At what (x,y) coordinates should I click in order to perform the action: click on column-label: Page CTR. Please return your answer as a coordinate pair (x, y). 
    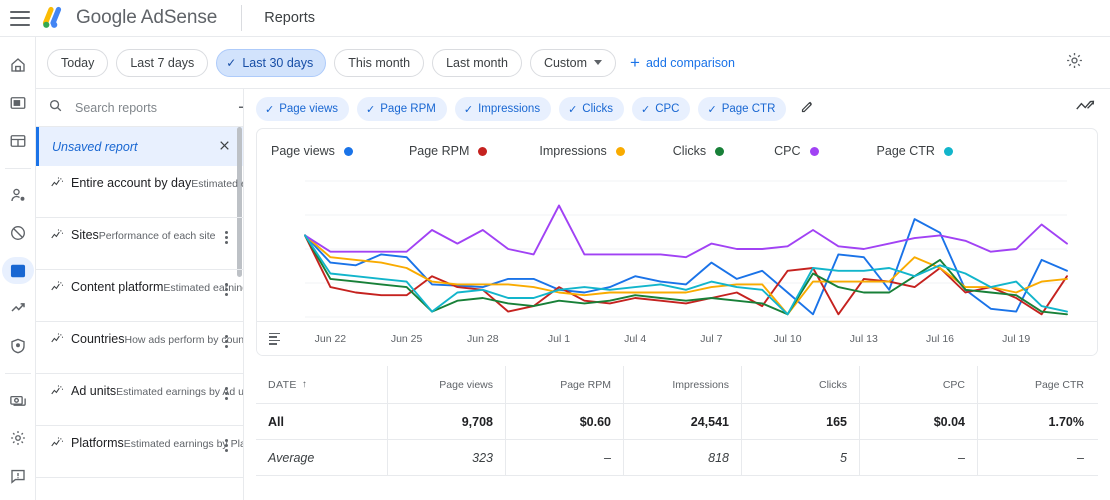
    Looking at the image, I should click on (1059, 384).